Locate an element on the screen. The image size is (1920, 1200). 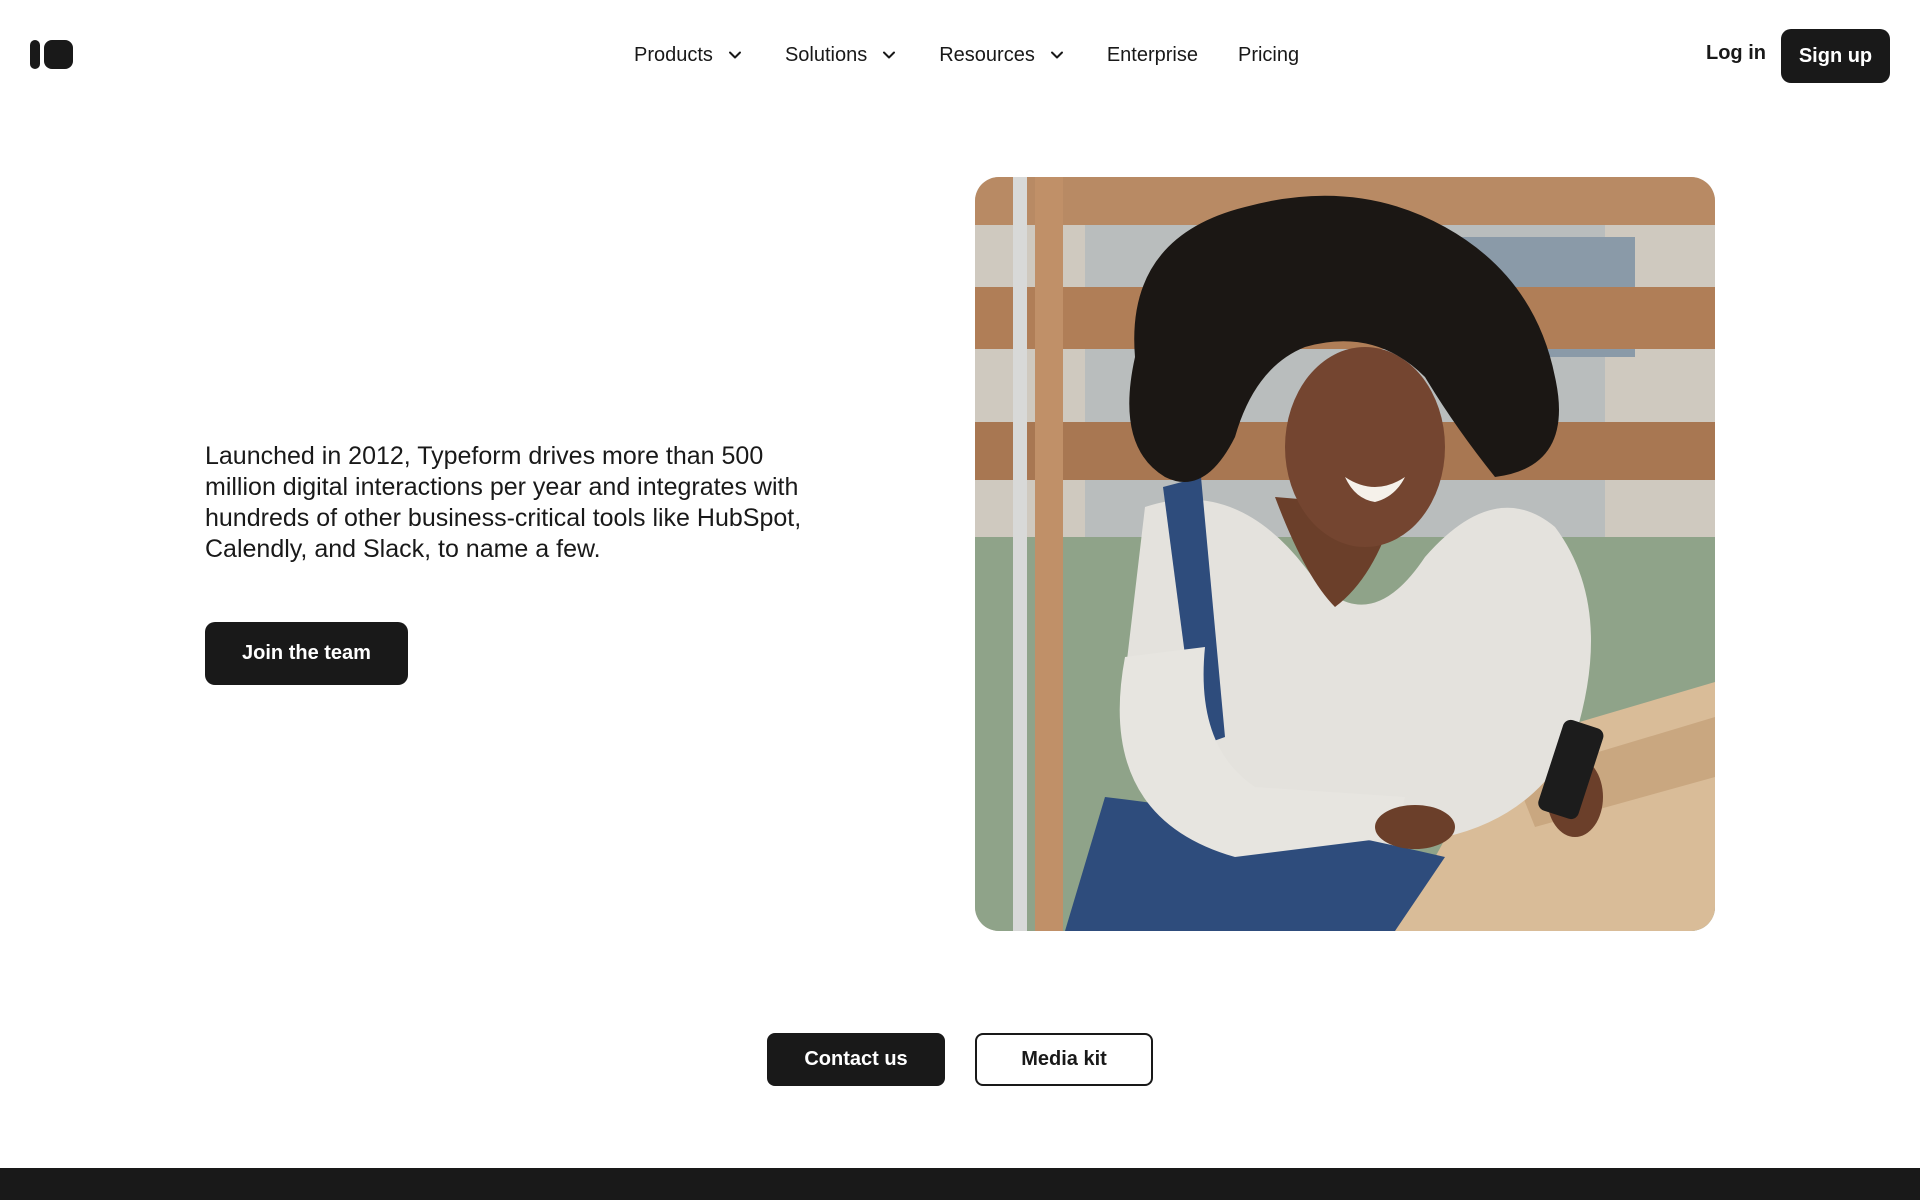
nav-item-solutions: Solutions is located at coordinates (842, 55).